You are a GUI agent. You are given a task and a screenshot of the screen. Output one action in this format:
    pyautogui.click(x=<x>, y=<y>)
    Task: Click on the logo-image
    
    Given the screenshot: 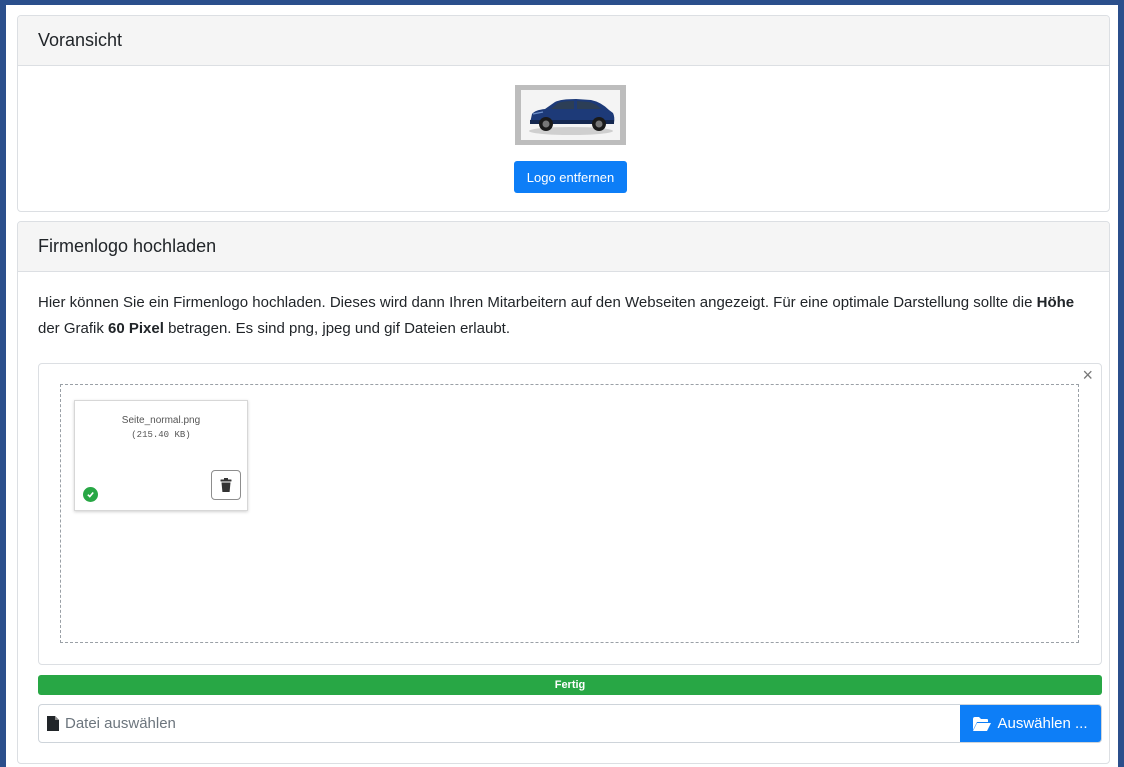 What is the action you would take?
    pyautogui.click(x=570, y=115)
    